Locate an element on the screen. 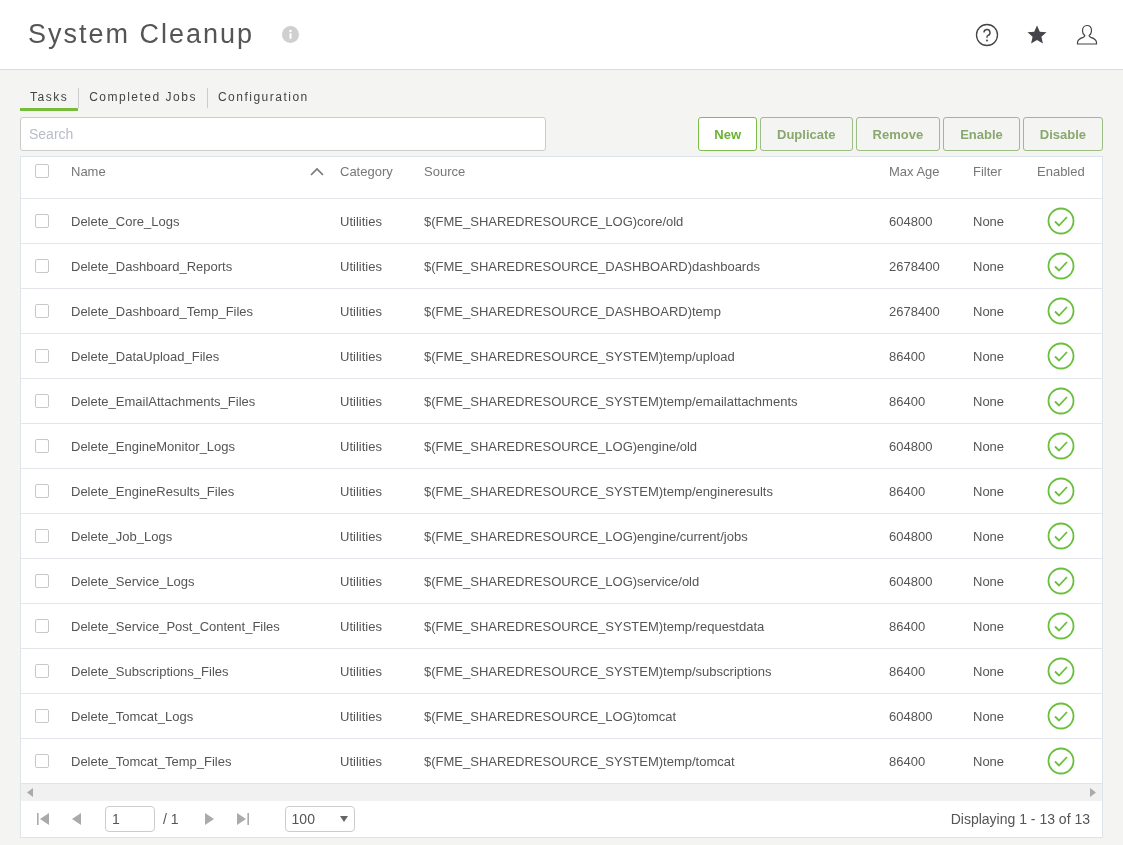 The width and height of the screenshot is (1123, 845). next-page-icon is located at coordinates (208, 819).